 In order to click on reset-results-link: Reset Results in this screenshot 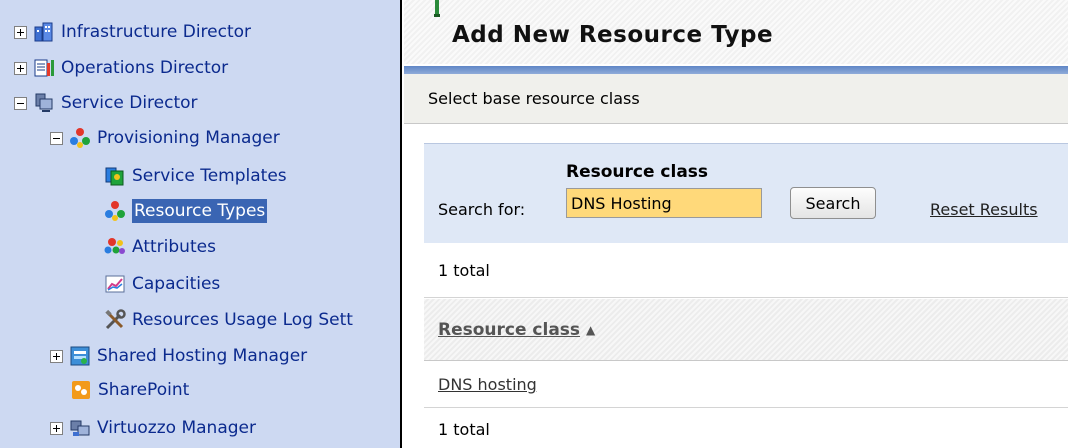, I will do `click(984, 209)`.